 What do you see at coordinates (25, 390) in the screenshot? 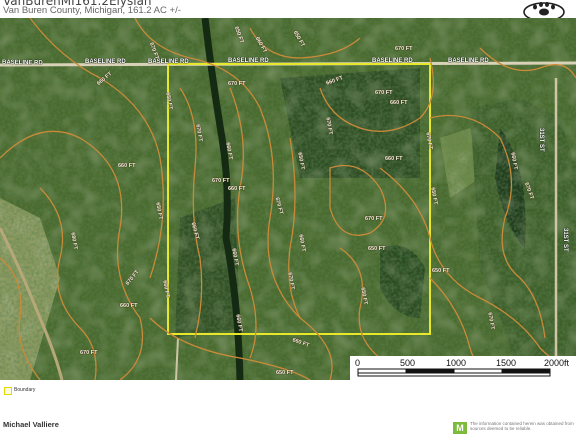
I see `legend-boundary-label: Boundary` at bounding box center [25, 390].